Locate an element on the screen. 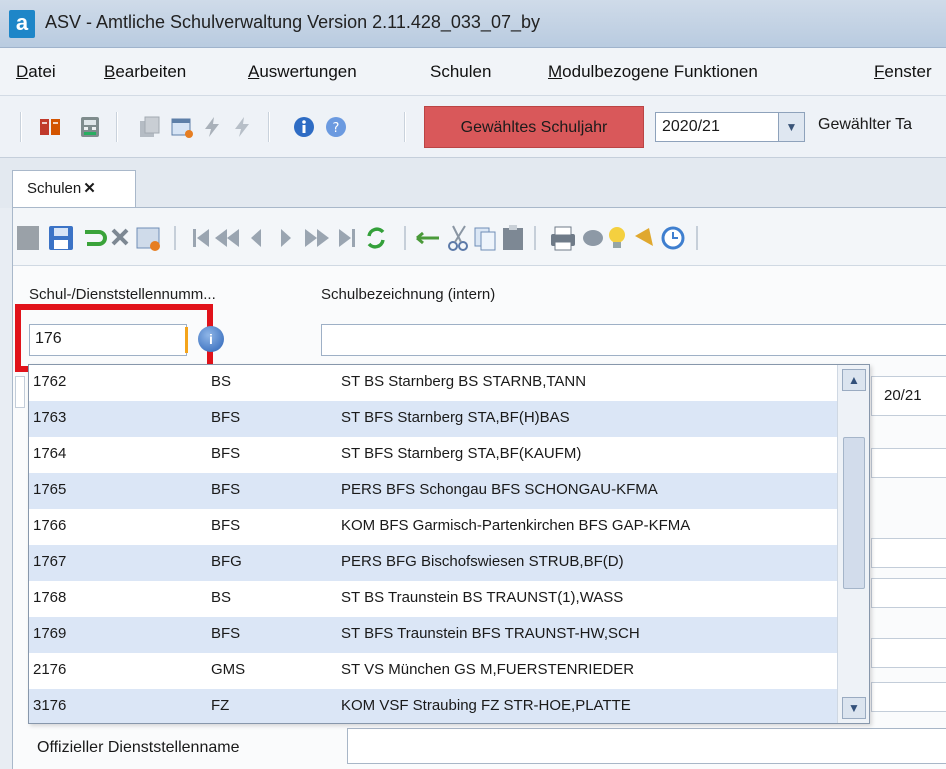 This screenshot has width=946, height=769. list-item: 1764 BFS ST BFS Starnberg STA,BF(KAUFM) is located at coordinates (433, 455).